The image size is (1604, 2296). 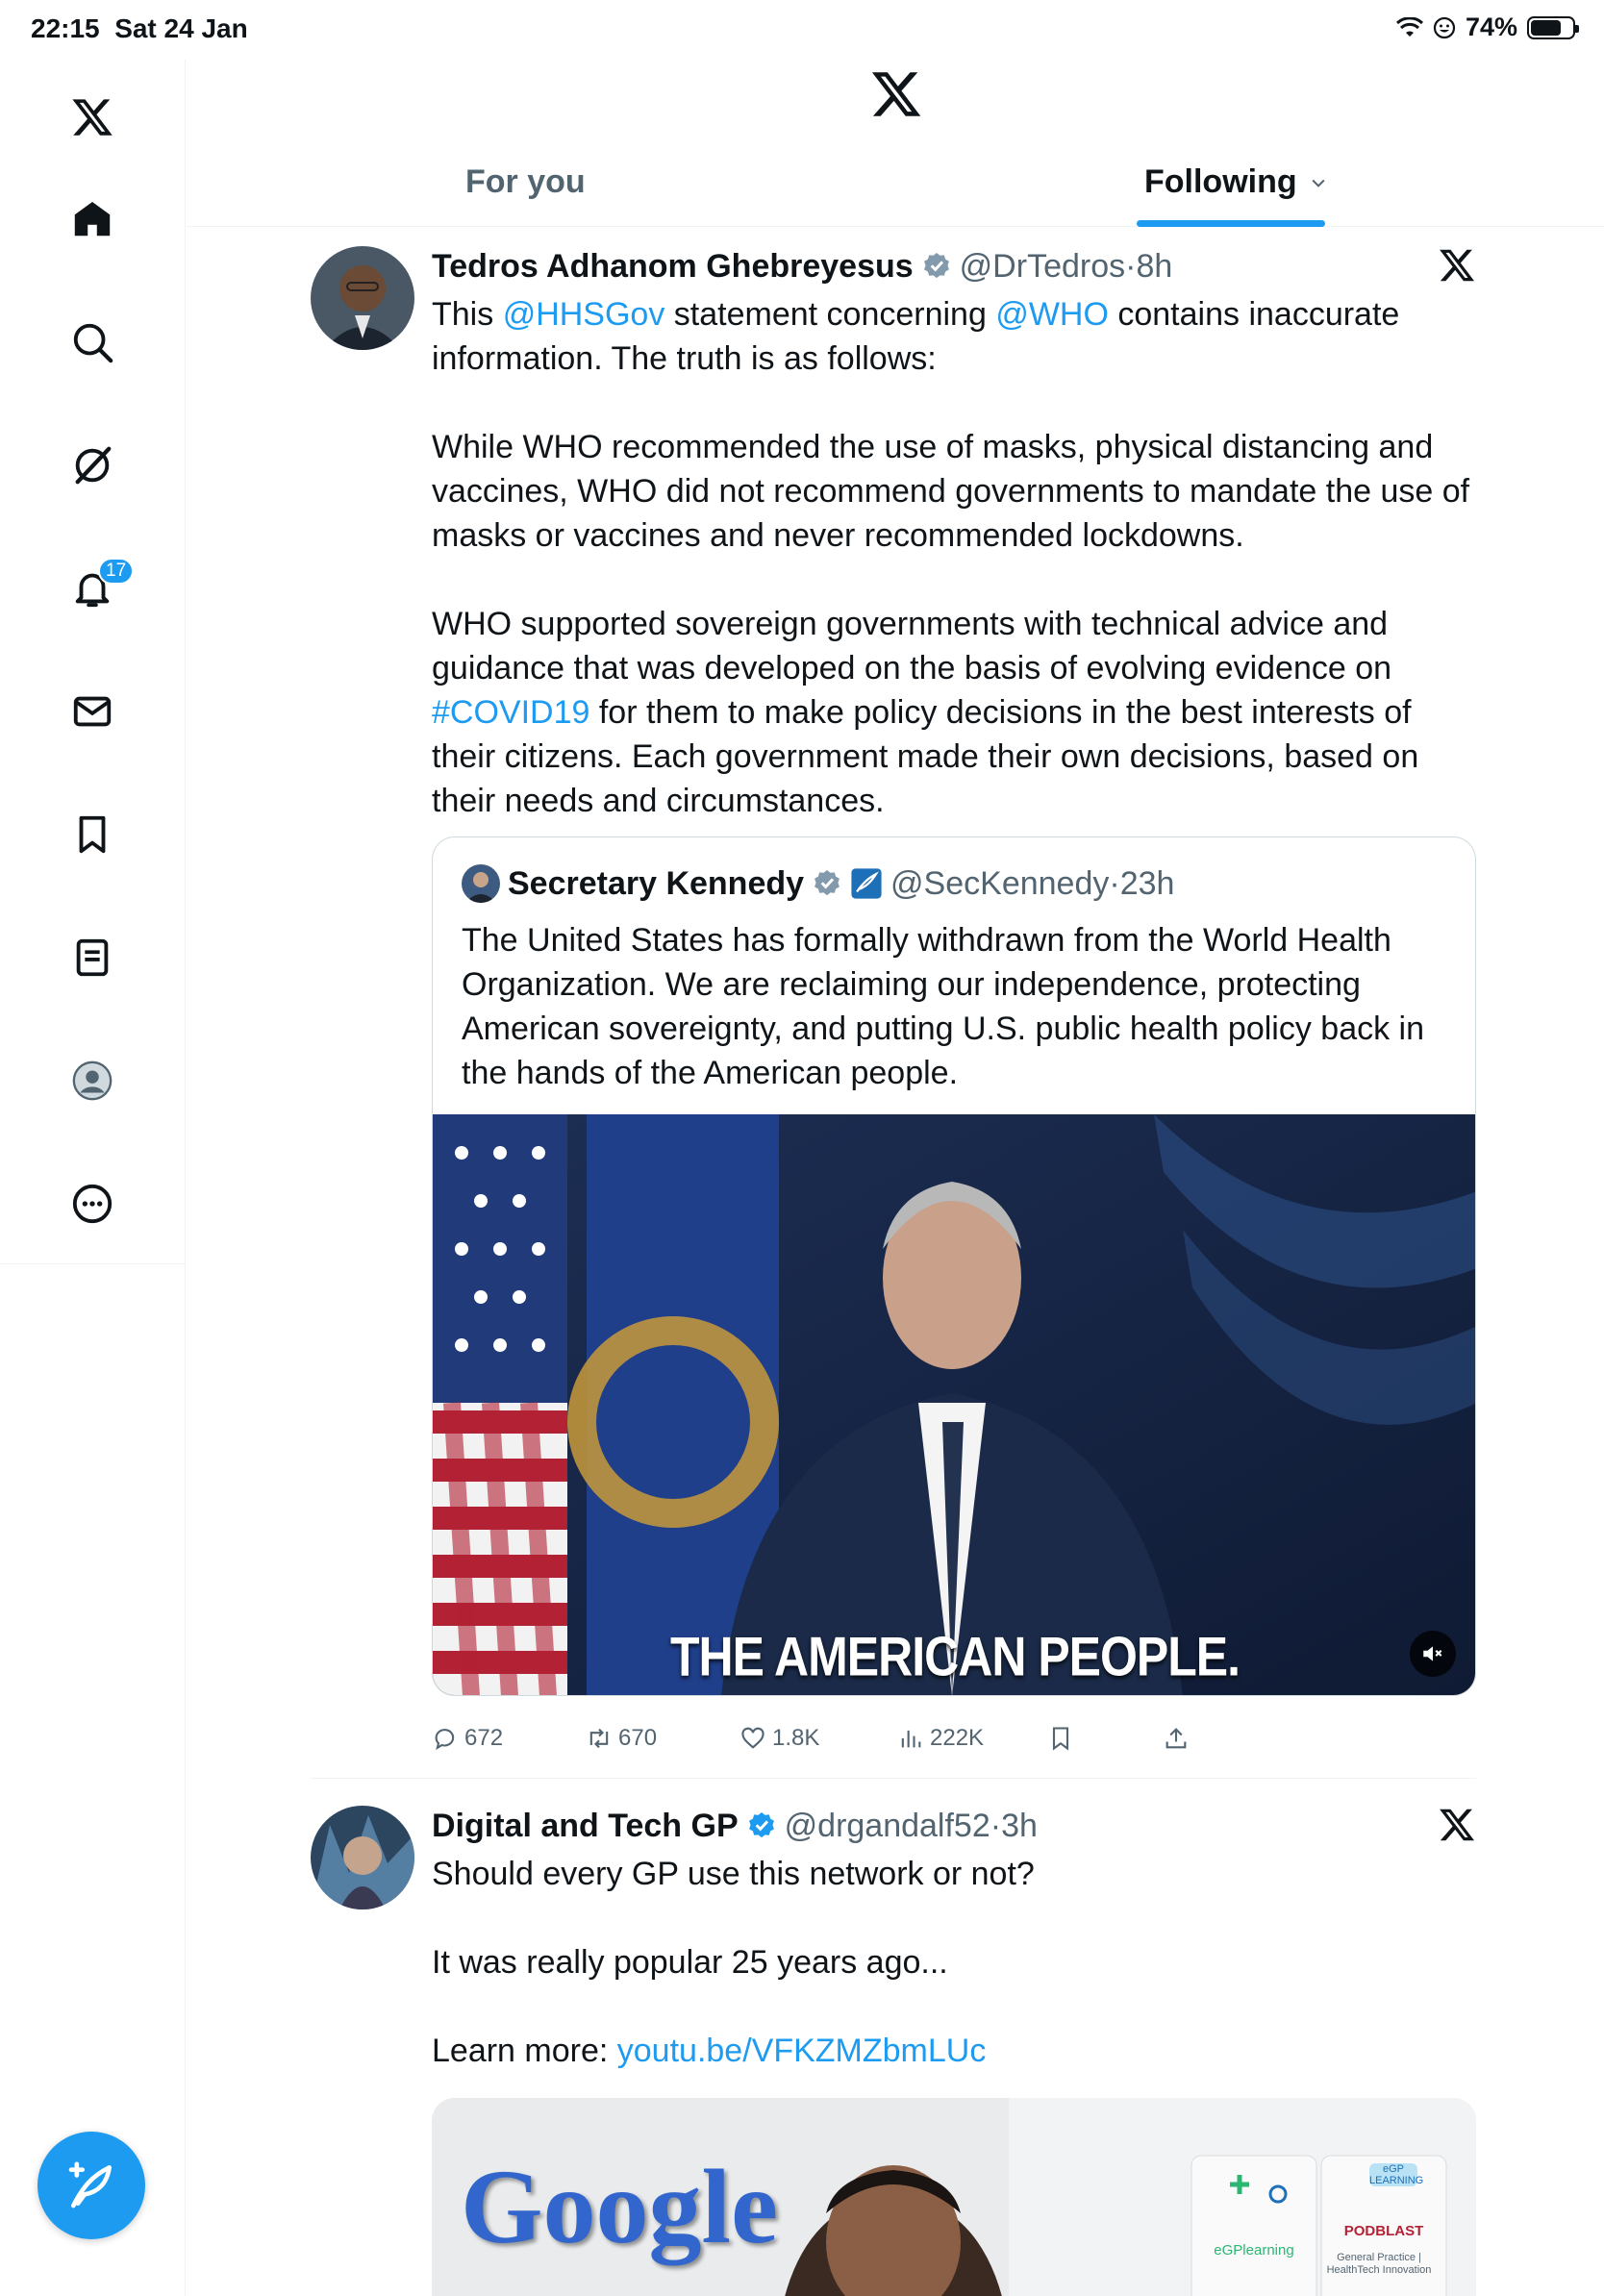 I want to click on sign-egp-learning: eGP LEARNING, so click(x=1396, y=2174).